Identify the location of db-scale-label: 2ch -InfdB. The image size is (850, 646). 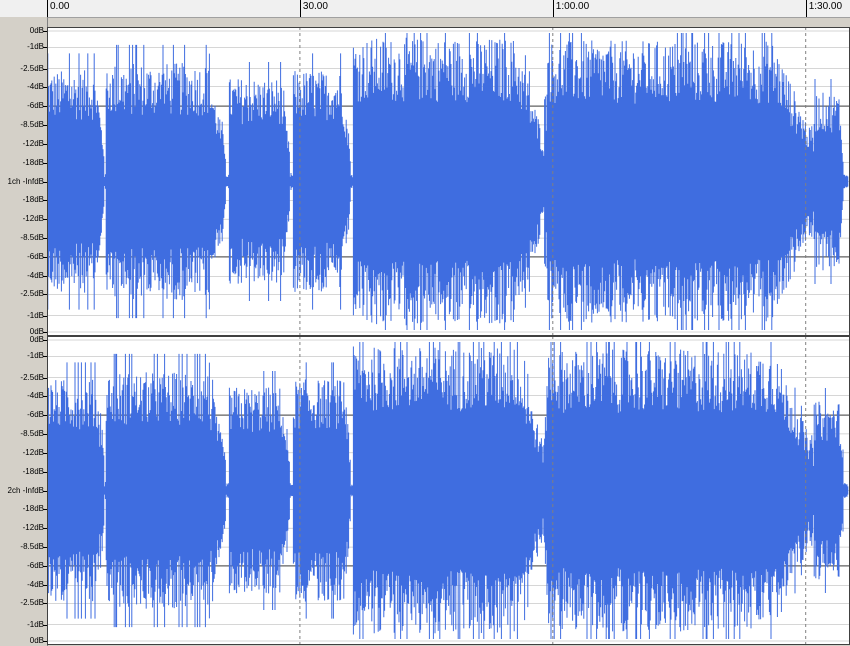
(25, 490).